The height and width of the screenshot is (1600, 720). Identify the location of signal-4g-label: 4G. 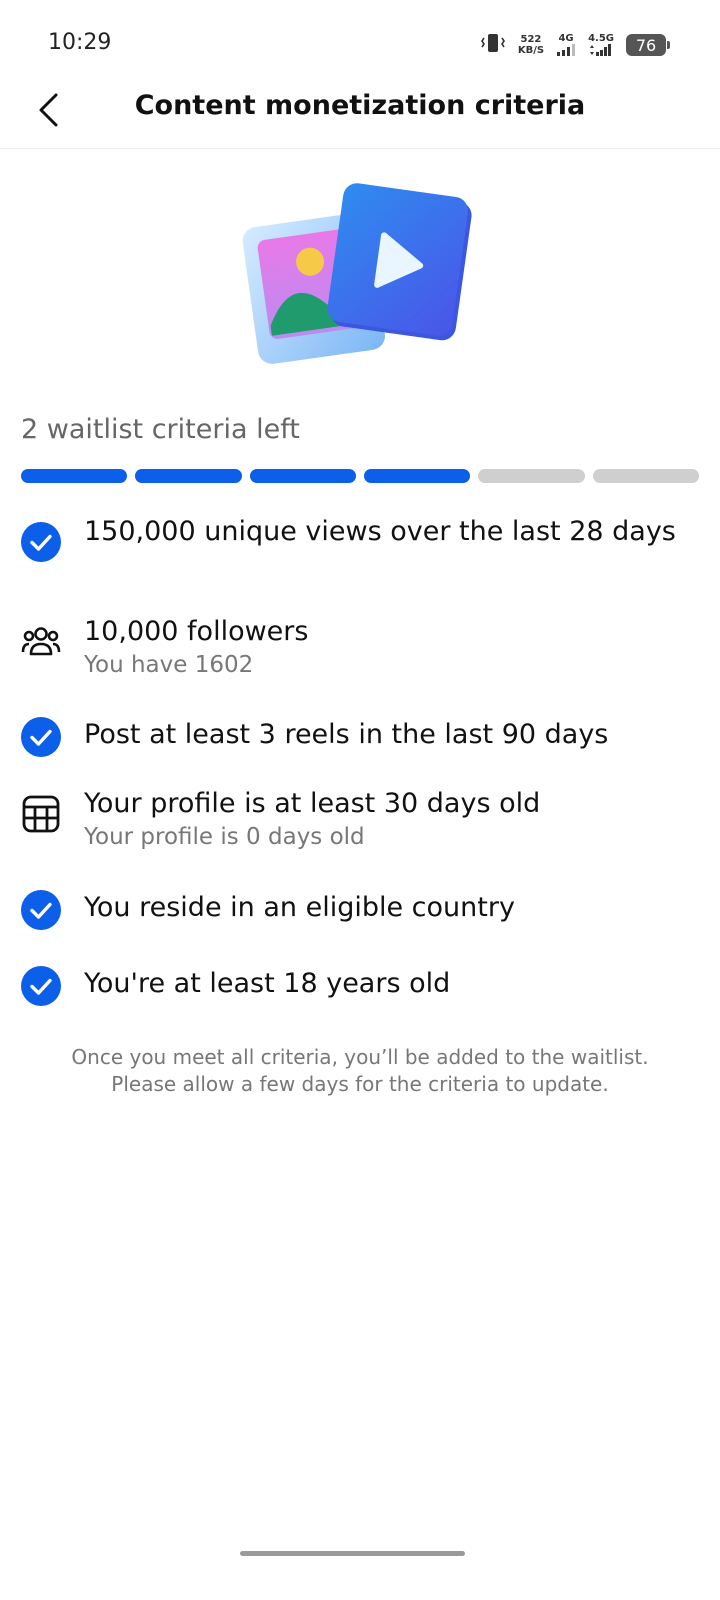
(566, 38).